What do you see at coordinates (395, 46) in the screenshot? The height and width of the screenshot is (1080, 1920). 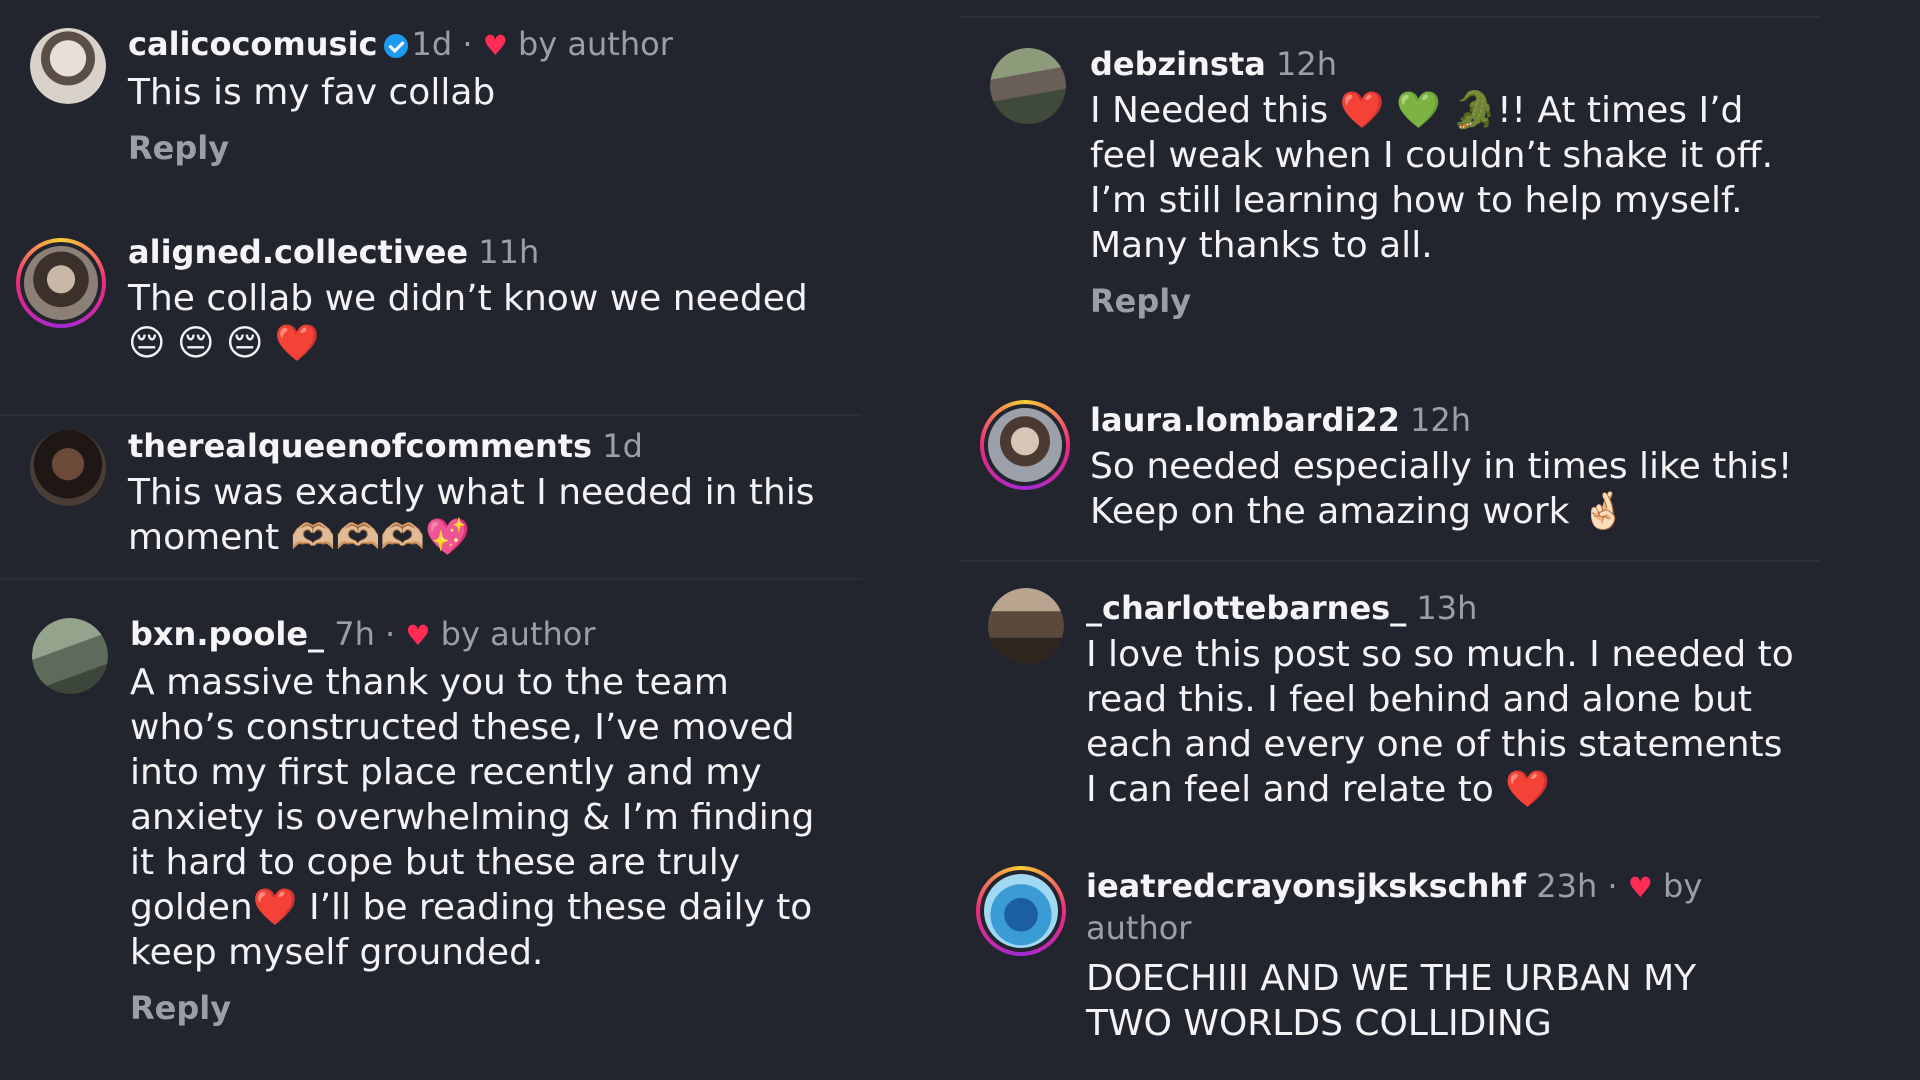 I see `verified-badge-icon` at bounding box center [395, 46].